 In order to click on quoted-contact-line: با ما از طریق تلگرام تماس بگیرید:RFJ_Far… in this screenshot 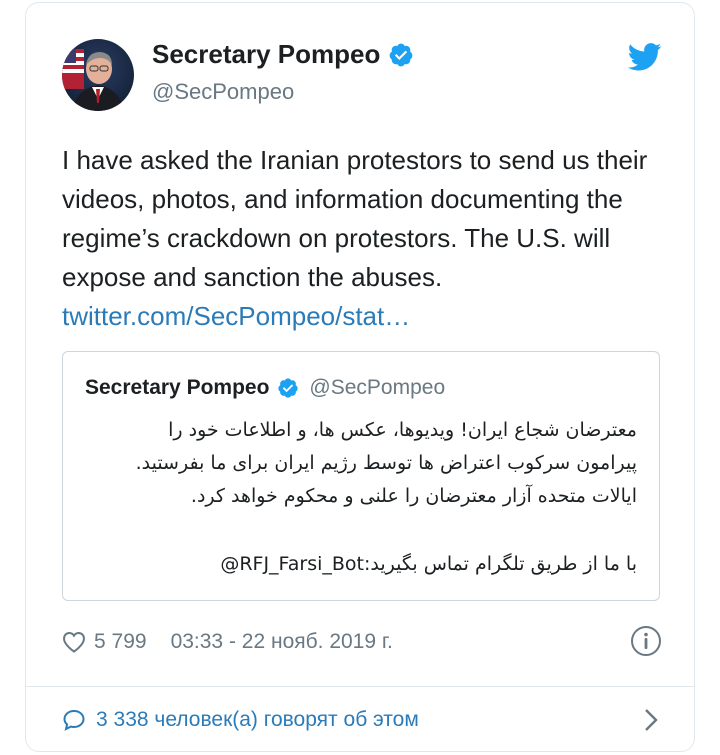, I will do `click(428, 564)`.